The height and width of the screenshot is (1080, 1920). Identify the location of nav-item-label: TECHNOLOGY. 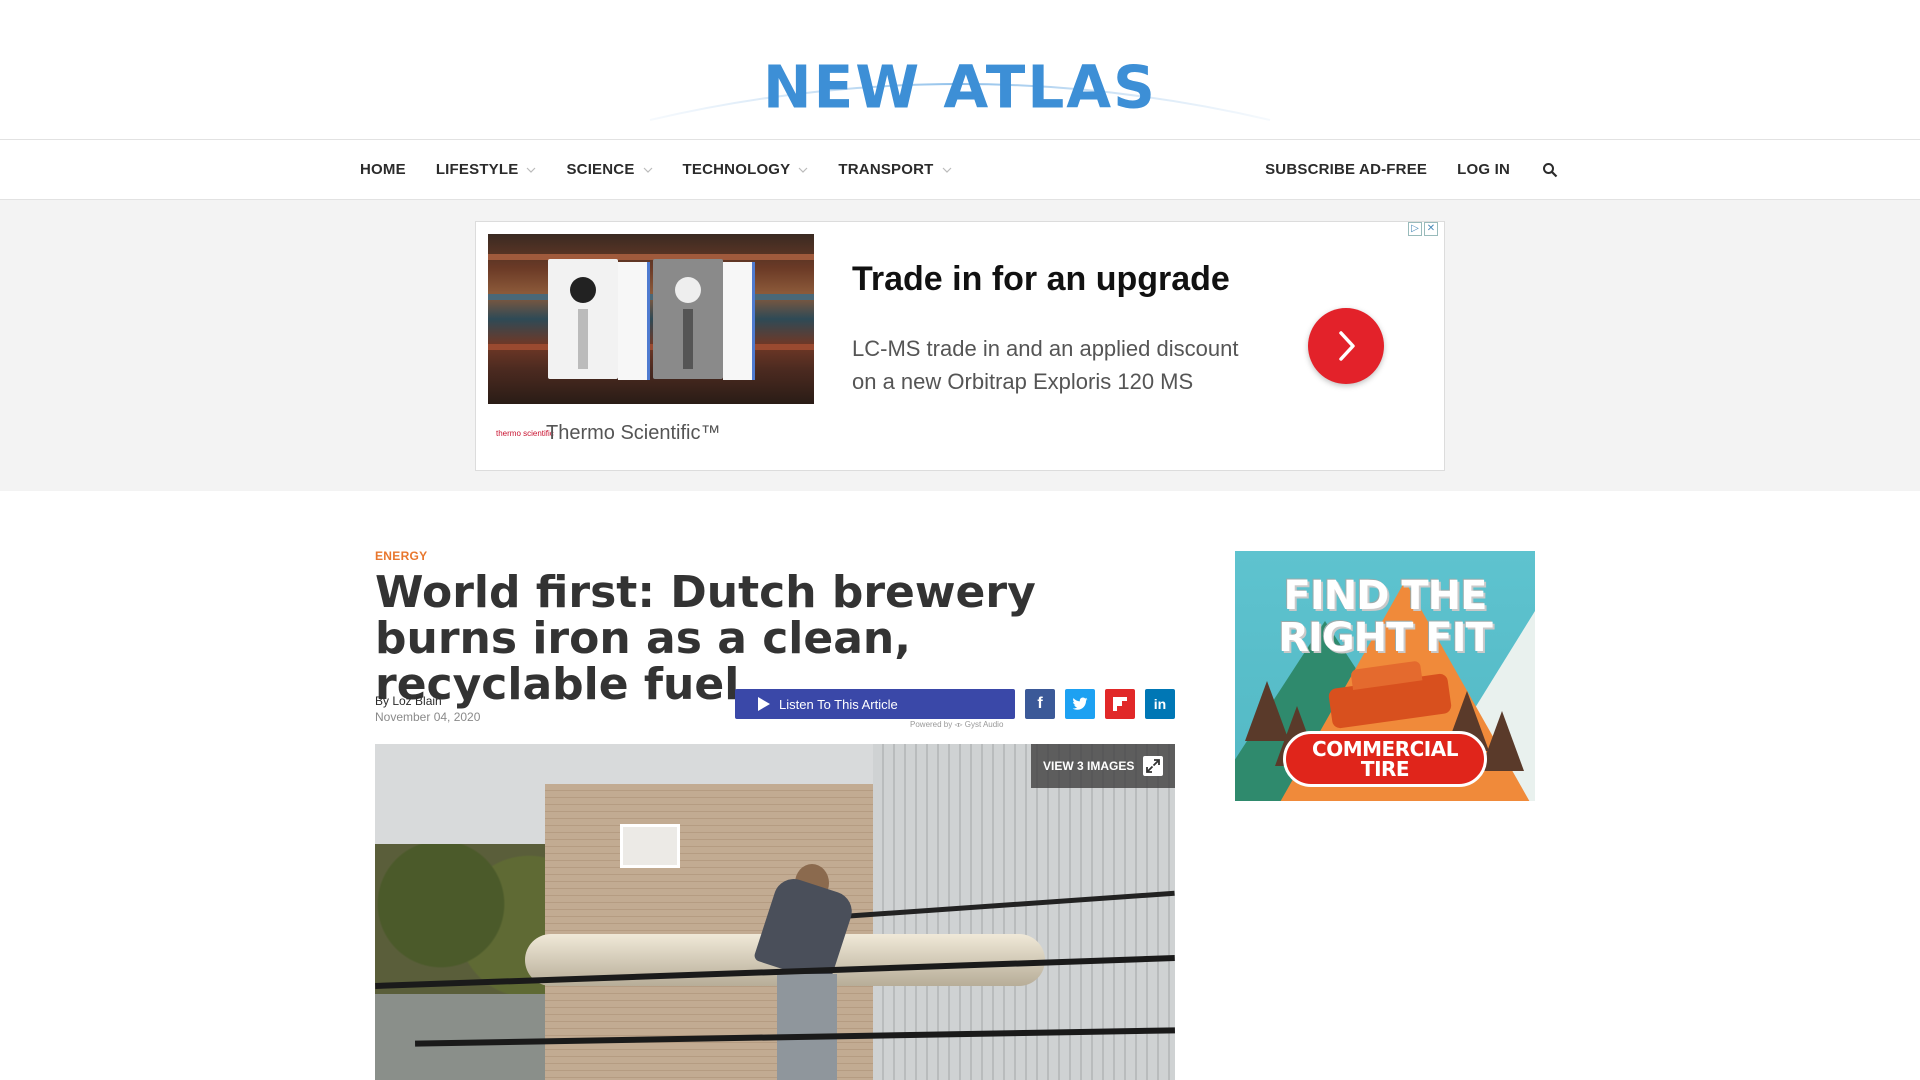
(736, 169).